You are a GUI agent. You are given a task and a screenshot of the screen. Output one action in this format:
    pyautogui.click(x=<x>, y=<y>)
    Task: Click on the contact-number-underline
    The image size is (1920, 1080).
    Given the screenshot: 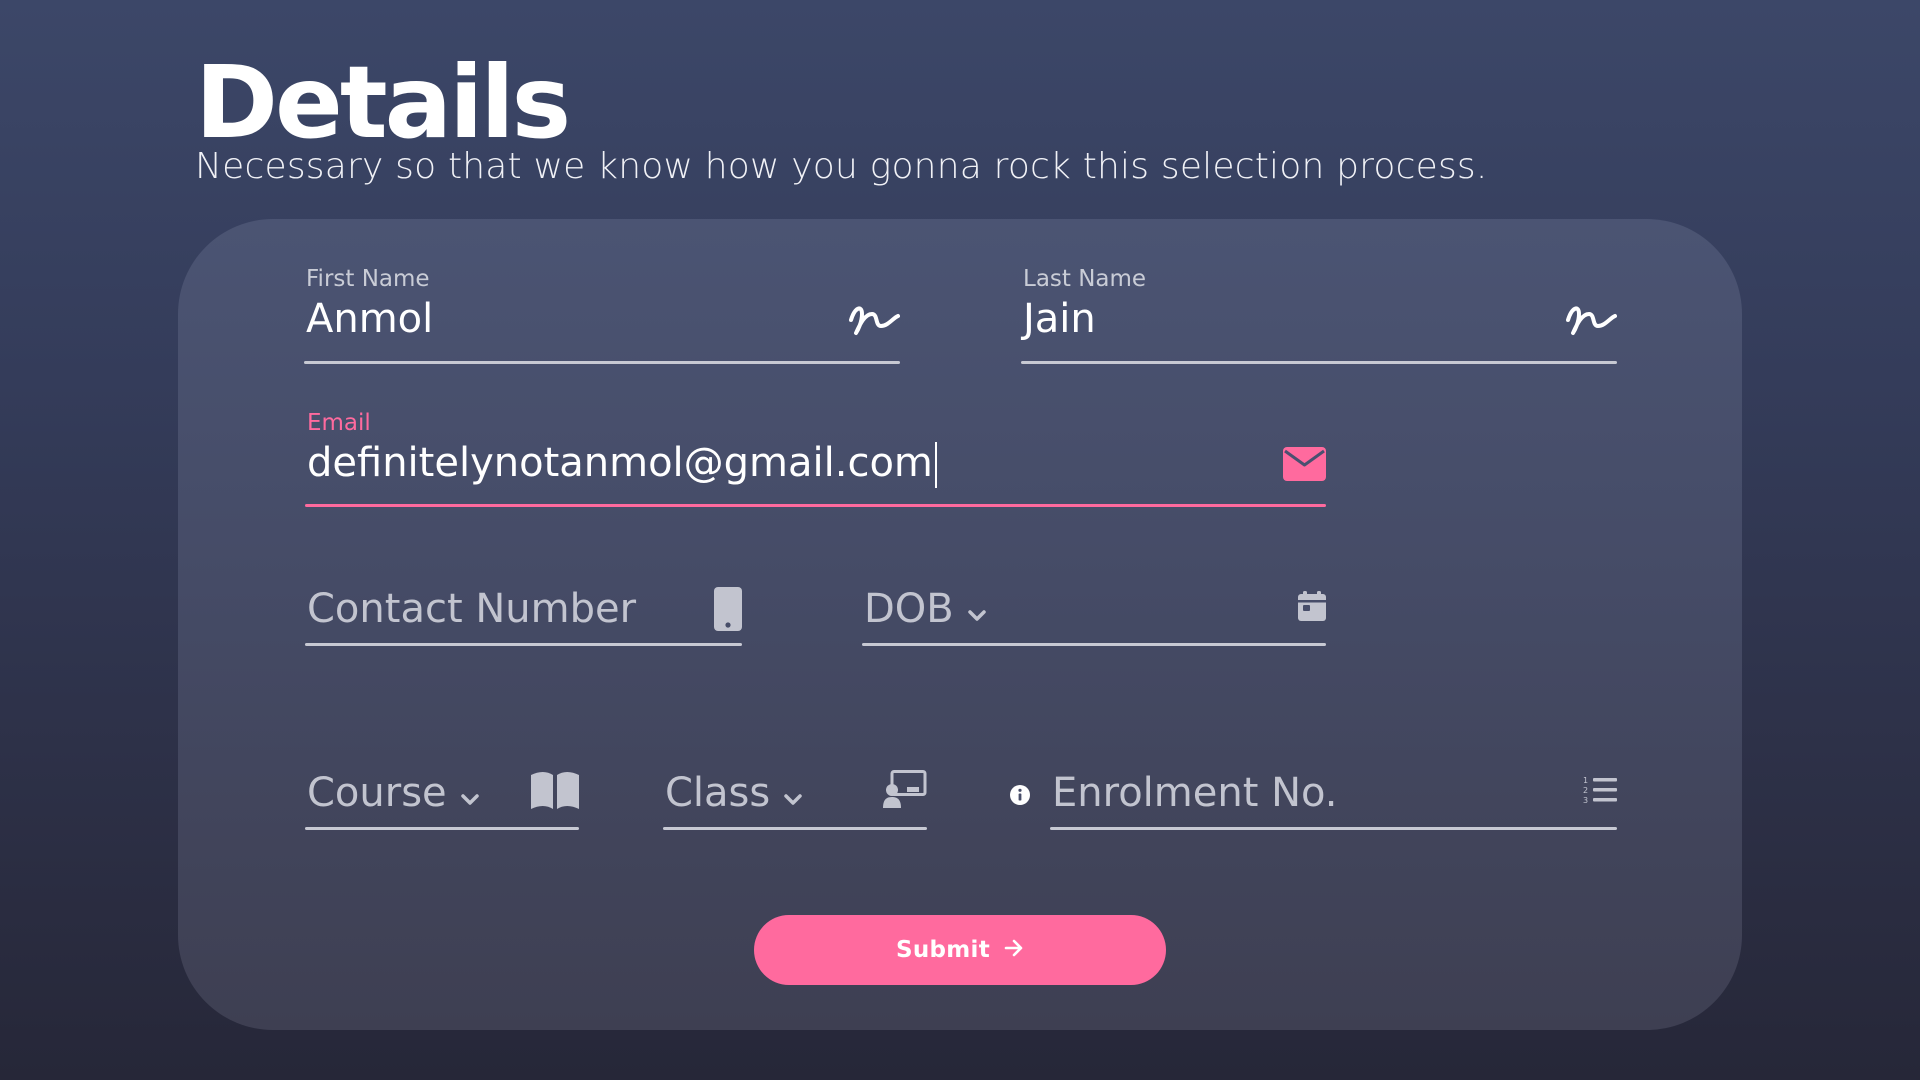 What is the action you would take?
    pyautogui.click(x=523, y=644)
    